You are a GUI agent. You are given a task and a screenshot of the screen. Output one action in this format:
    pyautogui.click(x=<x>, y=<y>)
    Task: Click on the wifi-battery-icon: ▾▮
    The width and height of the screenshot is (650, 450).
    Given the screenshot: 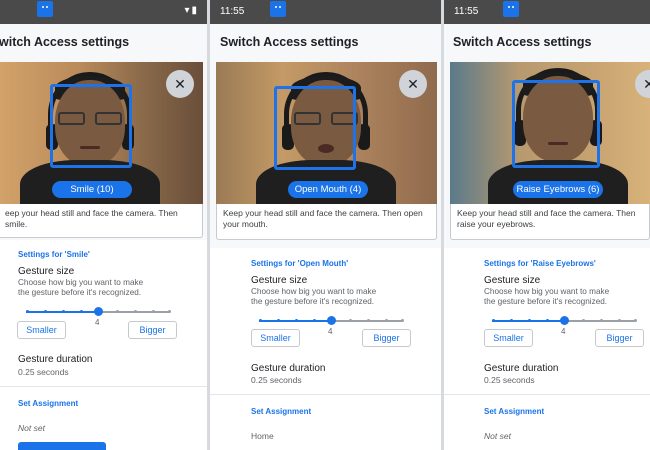 What is the action you would take?
    pyautogui.click(x=191, y=10)
    